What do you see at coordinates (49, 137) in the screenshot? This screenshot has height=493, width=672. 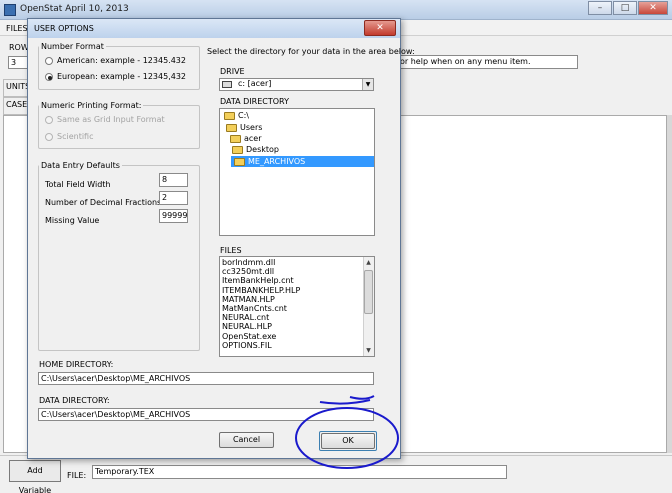 I see `scientific-radio` at bounding box center [49, 137].